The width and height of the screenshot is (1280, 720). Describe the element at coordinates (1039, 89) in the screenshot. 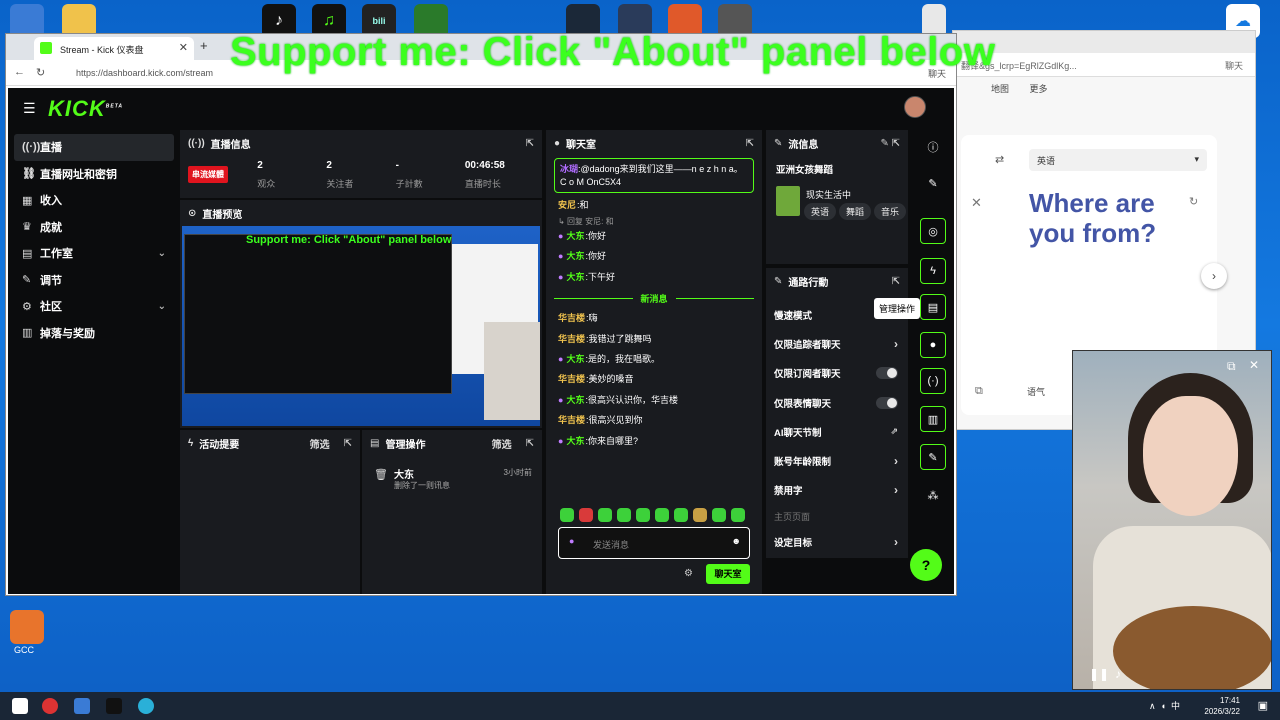

I see `nav-more: 更多` at that location.